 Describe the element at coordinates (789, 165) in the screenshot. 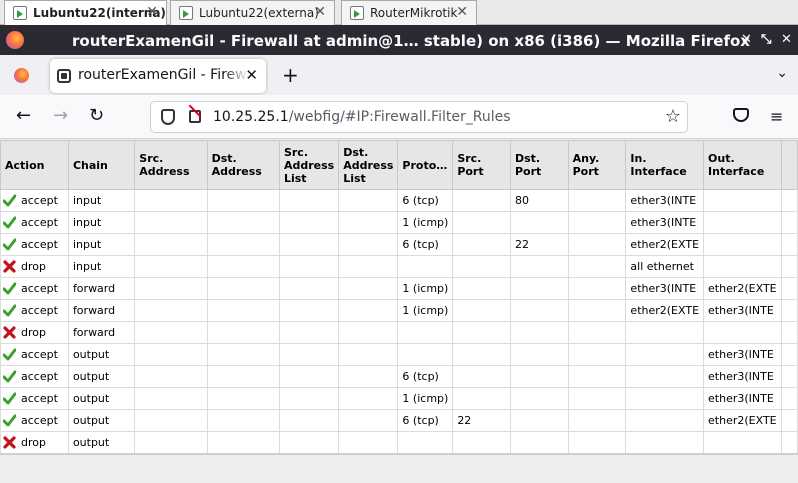

I see `column-header` at that location.